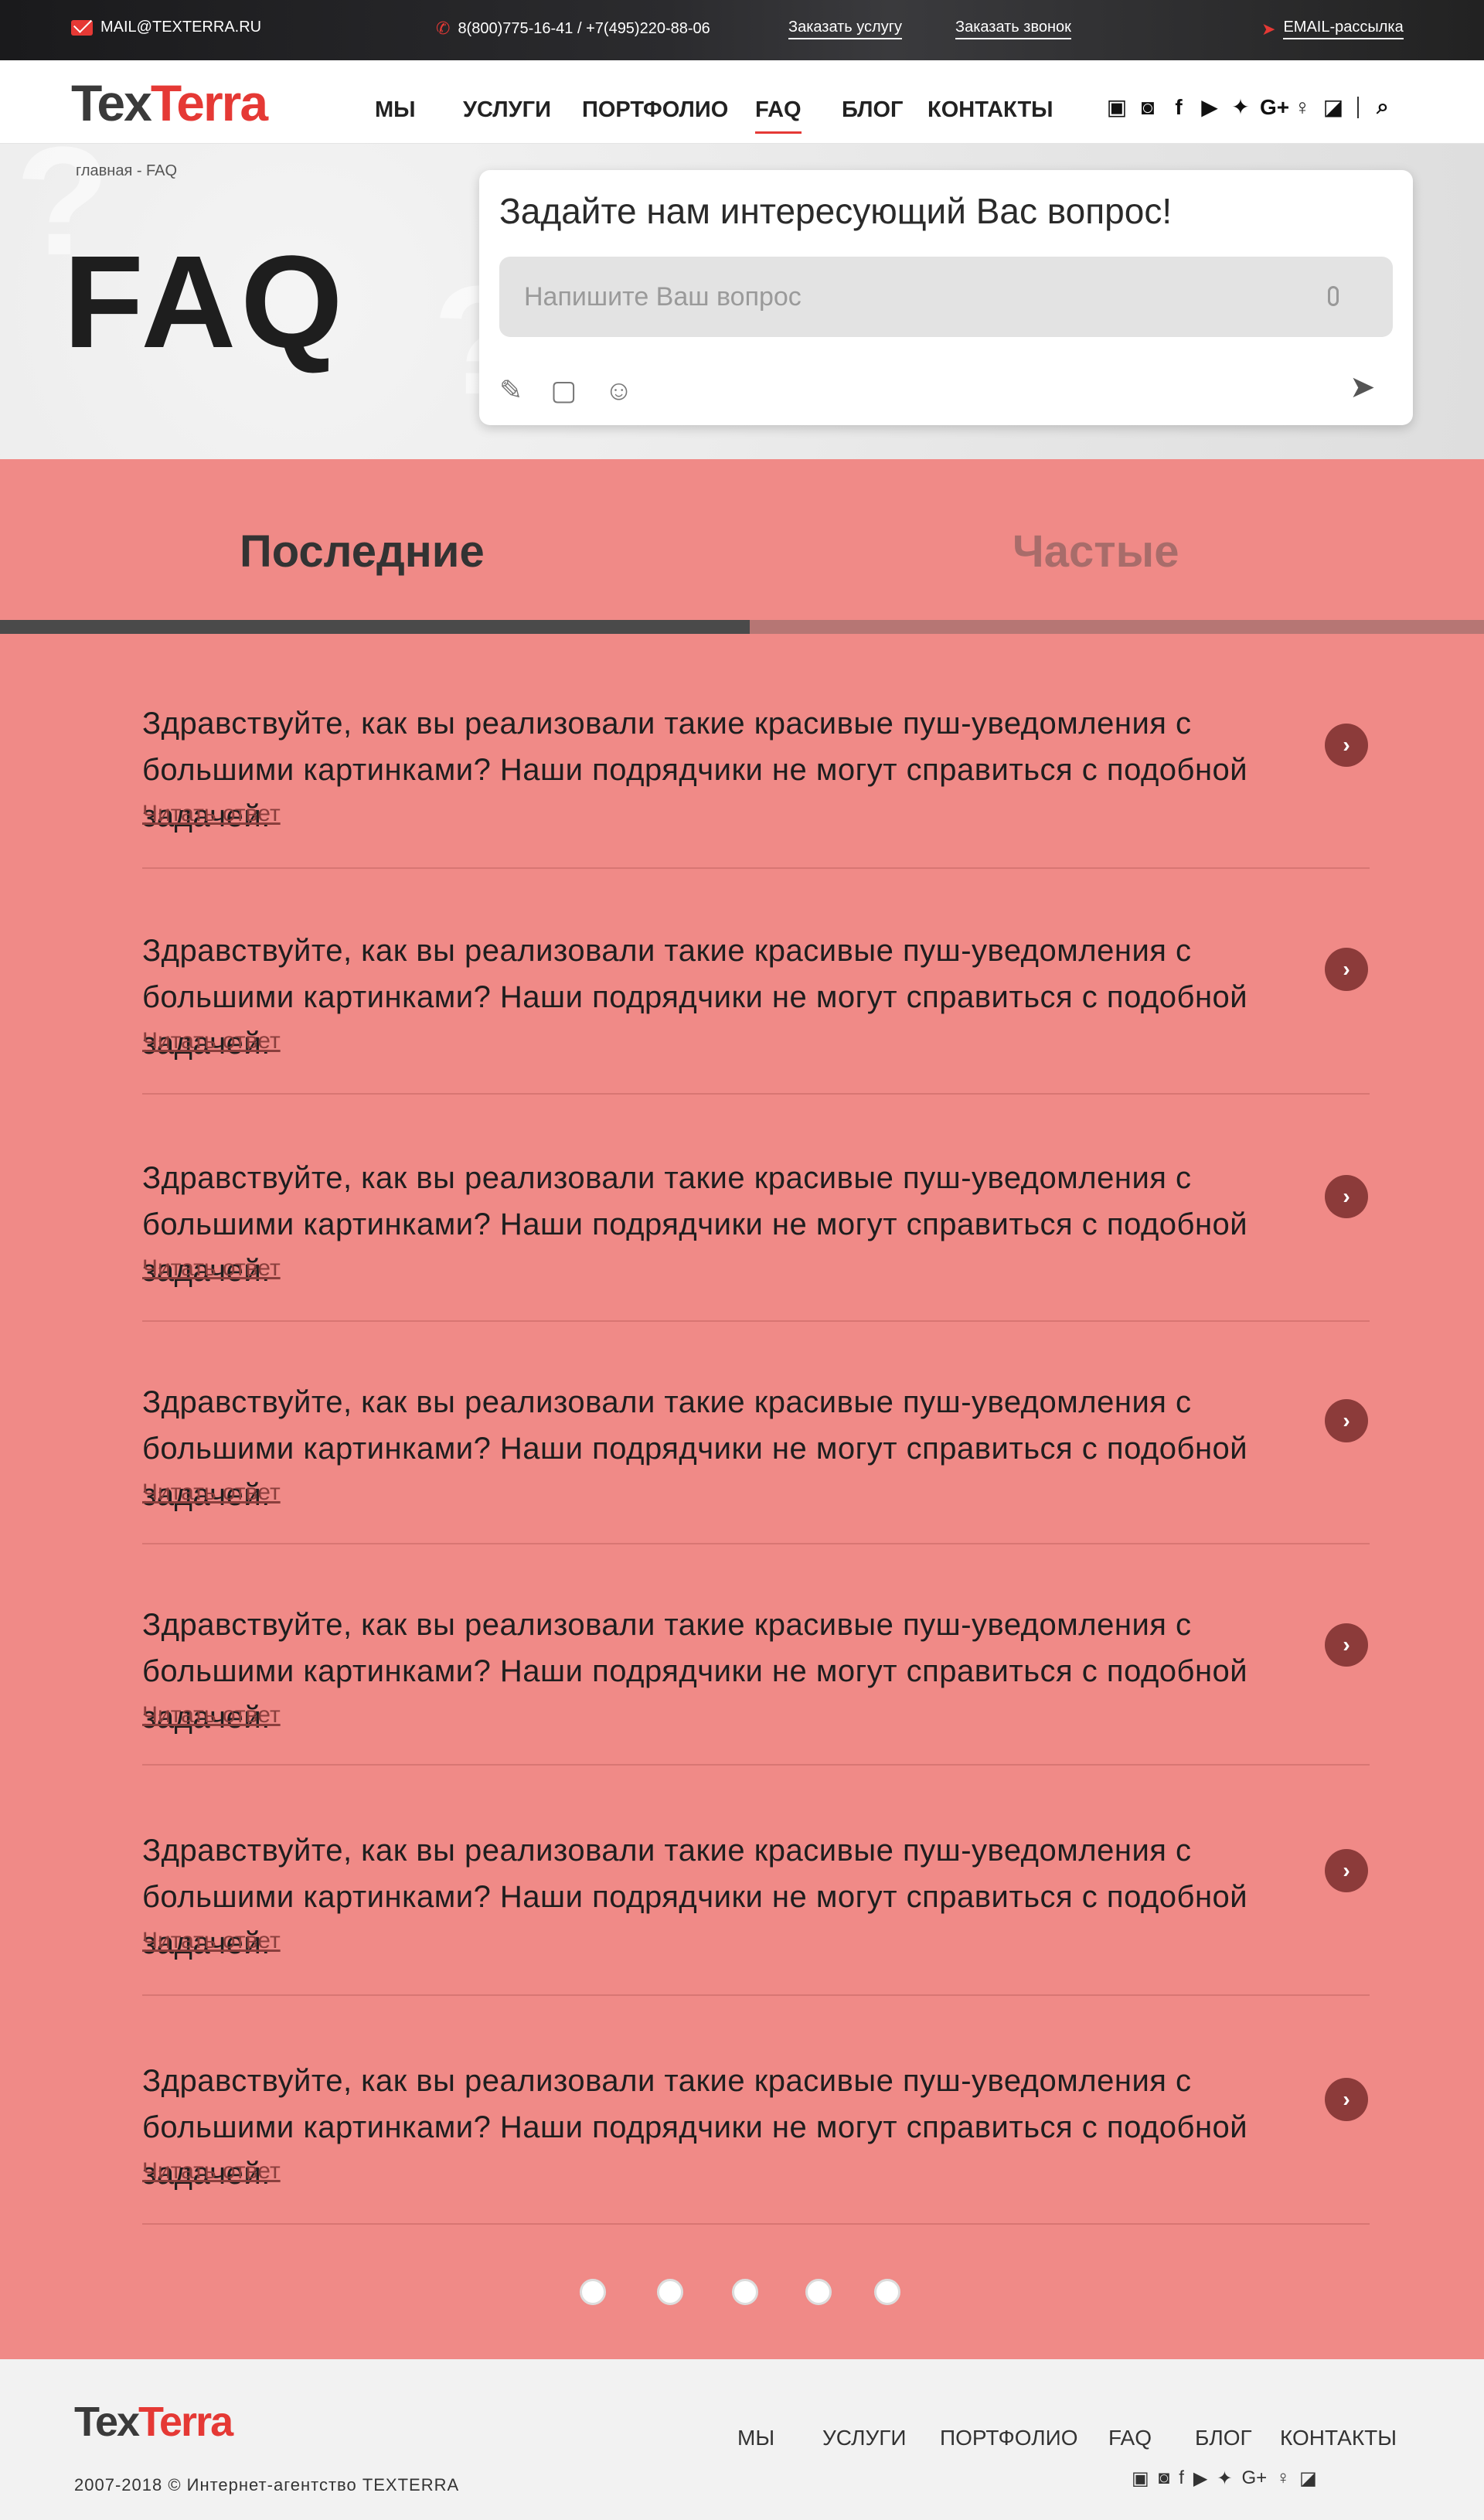 Image resolution: width=1484 pixels, height=2520 pixels. Describe the element at coordinates (845, 29) in the screenshot. I see `order-service-link: Заказать услугу` at that location.